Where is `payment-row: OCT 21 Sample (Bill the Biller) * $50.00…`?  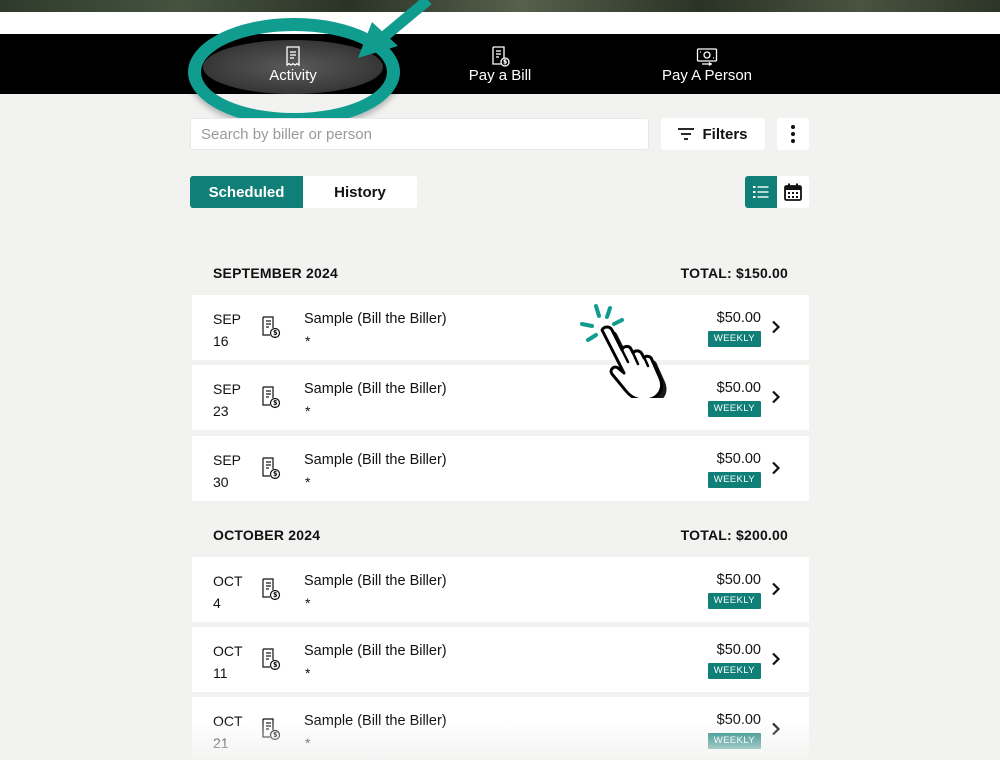
payment-row: OCT 21 Sample (Bill the Biller) * $50.00… is located at coordinates (500, 728).